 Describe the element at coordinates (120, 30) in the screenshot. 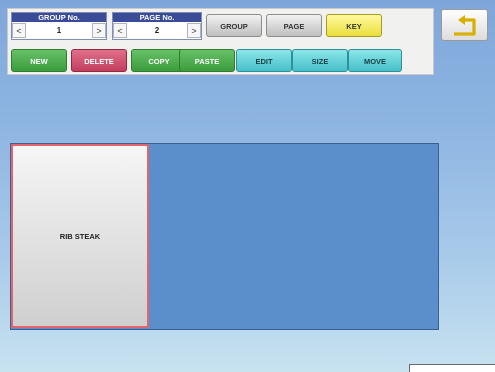

I see `page-prev-button: <` at that location.